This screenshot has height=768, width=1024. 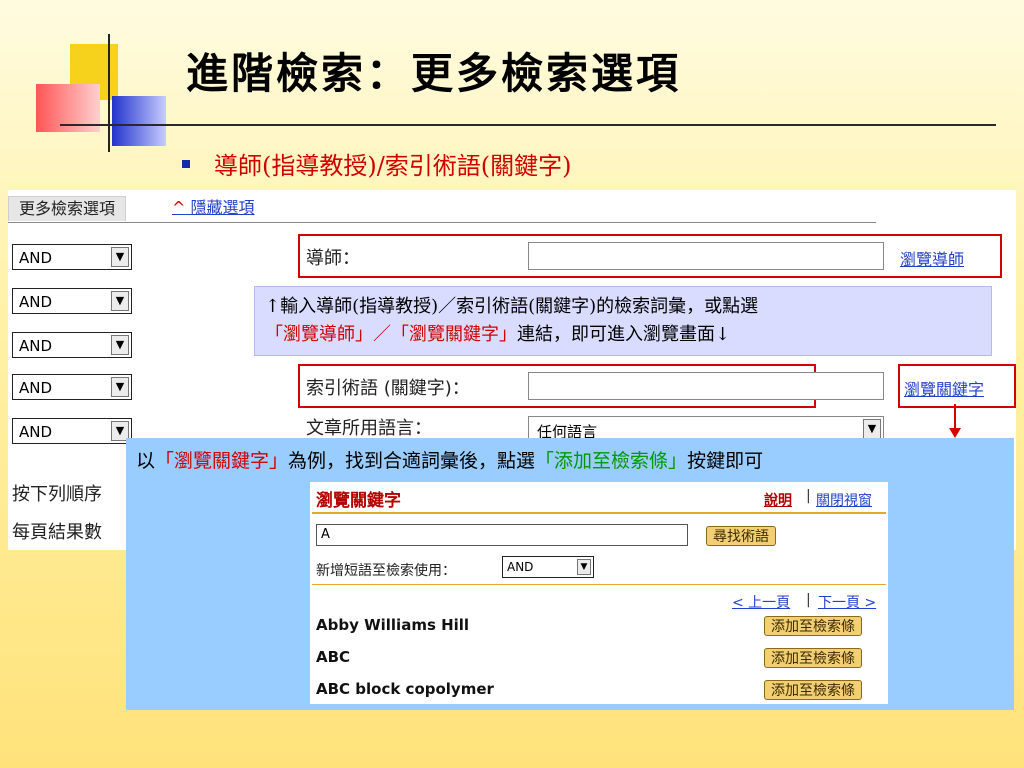 I want to click on close-window-link: 關閉視窗, so click(x=844, y=500).